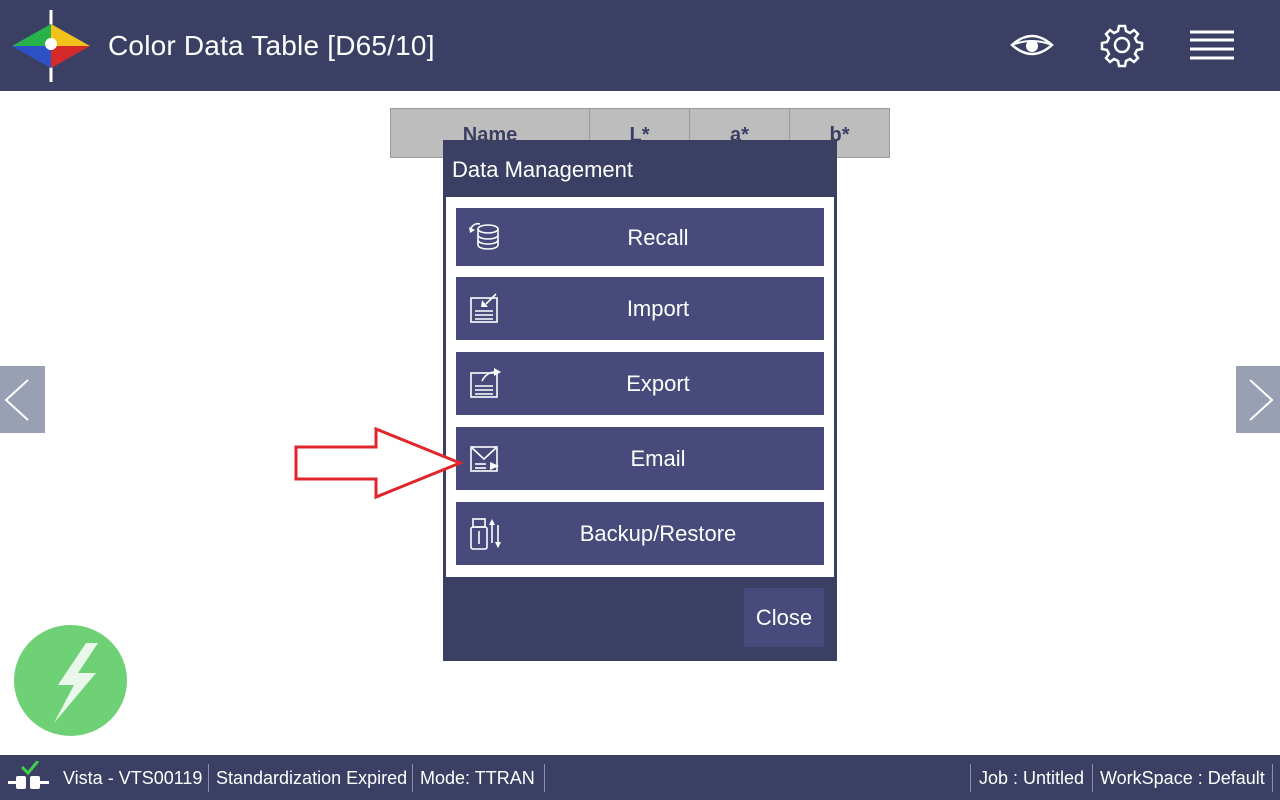 The height and width of the screenshot is (800, 1280). Describe the element at coordinates (16, 400) in the screenshot. I see `chevron-left-icon` at that location.